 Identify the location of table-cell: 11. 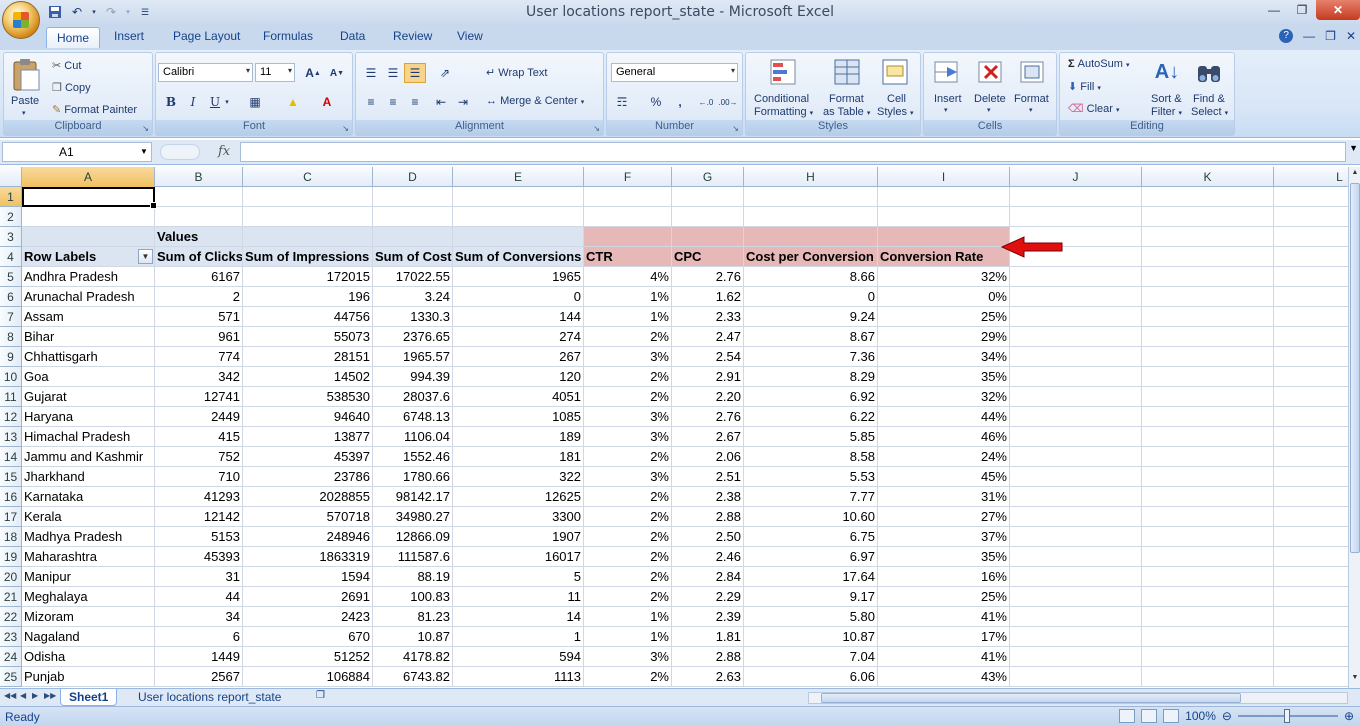
(518, 597).